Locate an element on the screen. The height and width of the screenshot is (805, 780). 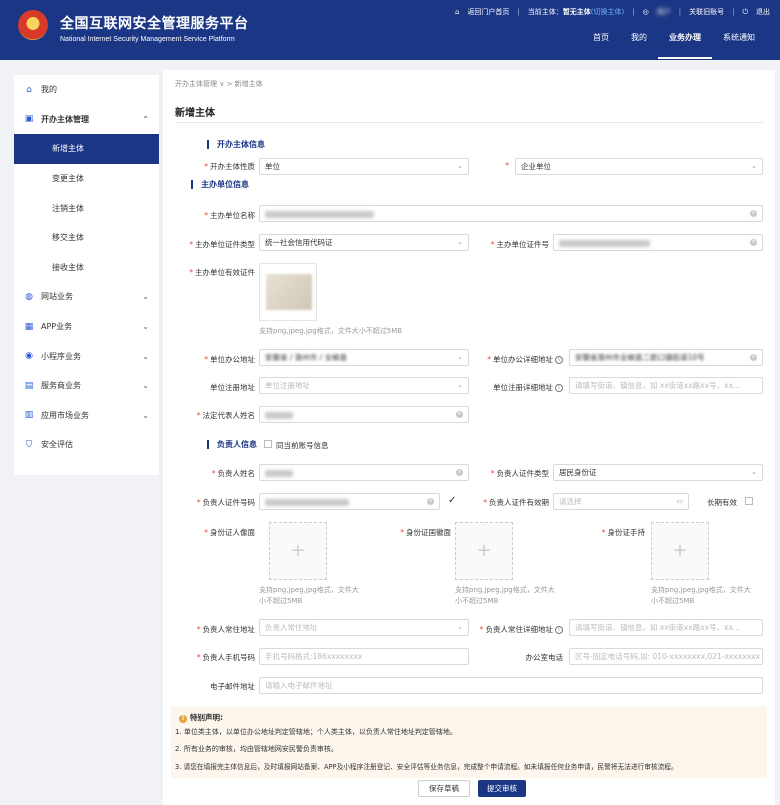
main-nav: 首页 我的 业务办理 系统通知 is located at coordinates (674, 45).